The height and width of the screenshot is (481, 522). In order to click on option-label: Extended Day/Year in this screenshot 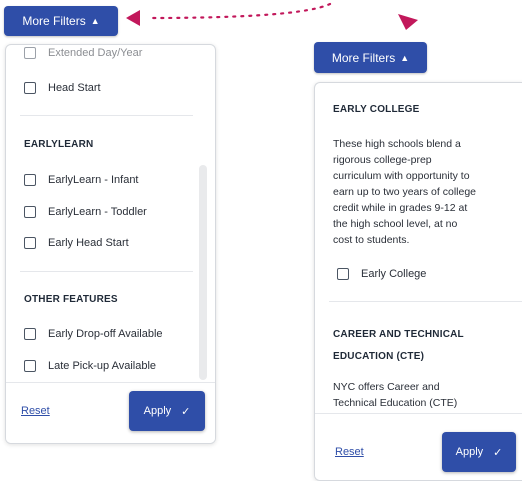, I will do `click(95, 53)`.